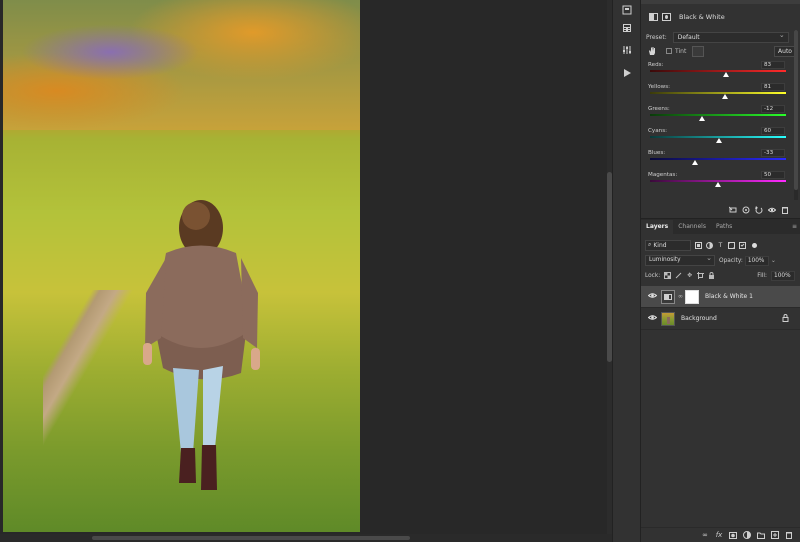 The image size is (800, 542). Describe the element at coordinates (720, 17) in the screenshot. I see `properties-header: Black & White` at that location.